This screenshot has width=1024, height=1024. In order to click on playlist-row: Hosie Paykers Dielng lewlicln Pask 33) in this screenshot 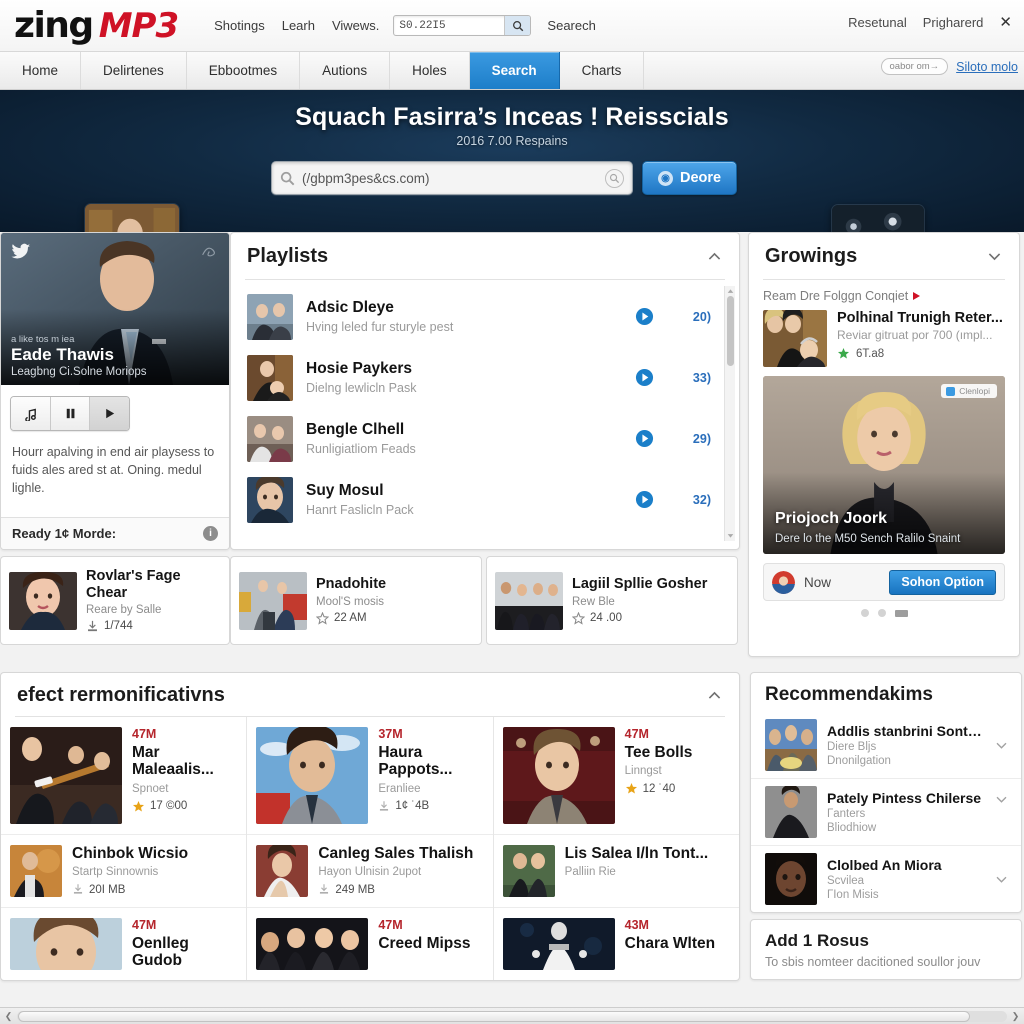, I will do `click(485, 377)`.